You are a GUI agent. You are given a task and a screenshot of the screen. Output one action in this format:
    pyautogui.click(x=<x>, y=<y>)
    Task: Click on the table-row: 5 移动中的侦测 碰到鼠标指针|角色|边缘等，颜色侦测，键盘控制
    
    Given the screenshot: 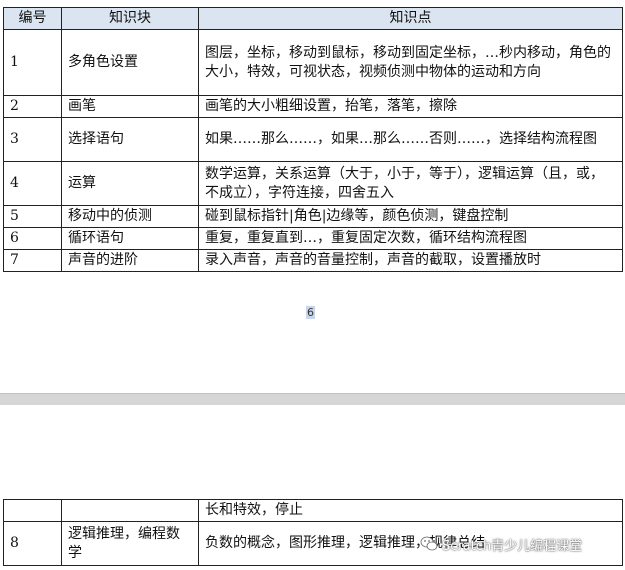 What is the action you would take?
    pyautogui.click(x=313, y=216)
    